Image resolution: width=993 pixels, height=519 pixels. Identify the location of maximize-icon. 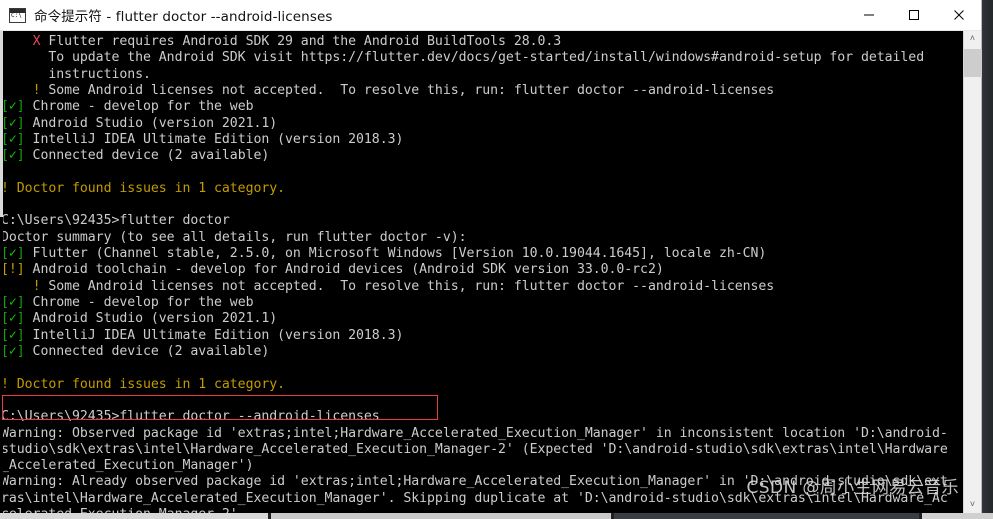
(913, 15).